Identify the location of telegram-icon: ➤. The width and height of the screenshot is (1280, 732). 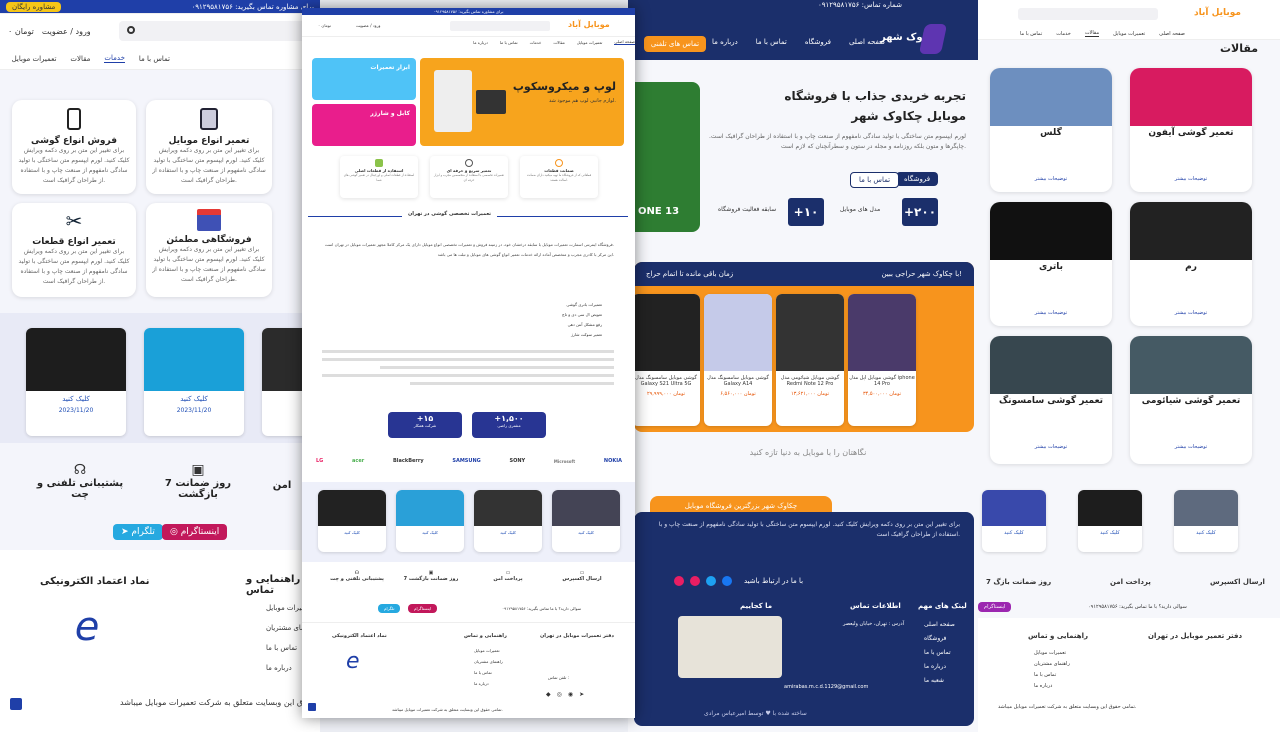
(581, 694).